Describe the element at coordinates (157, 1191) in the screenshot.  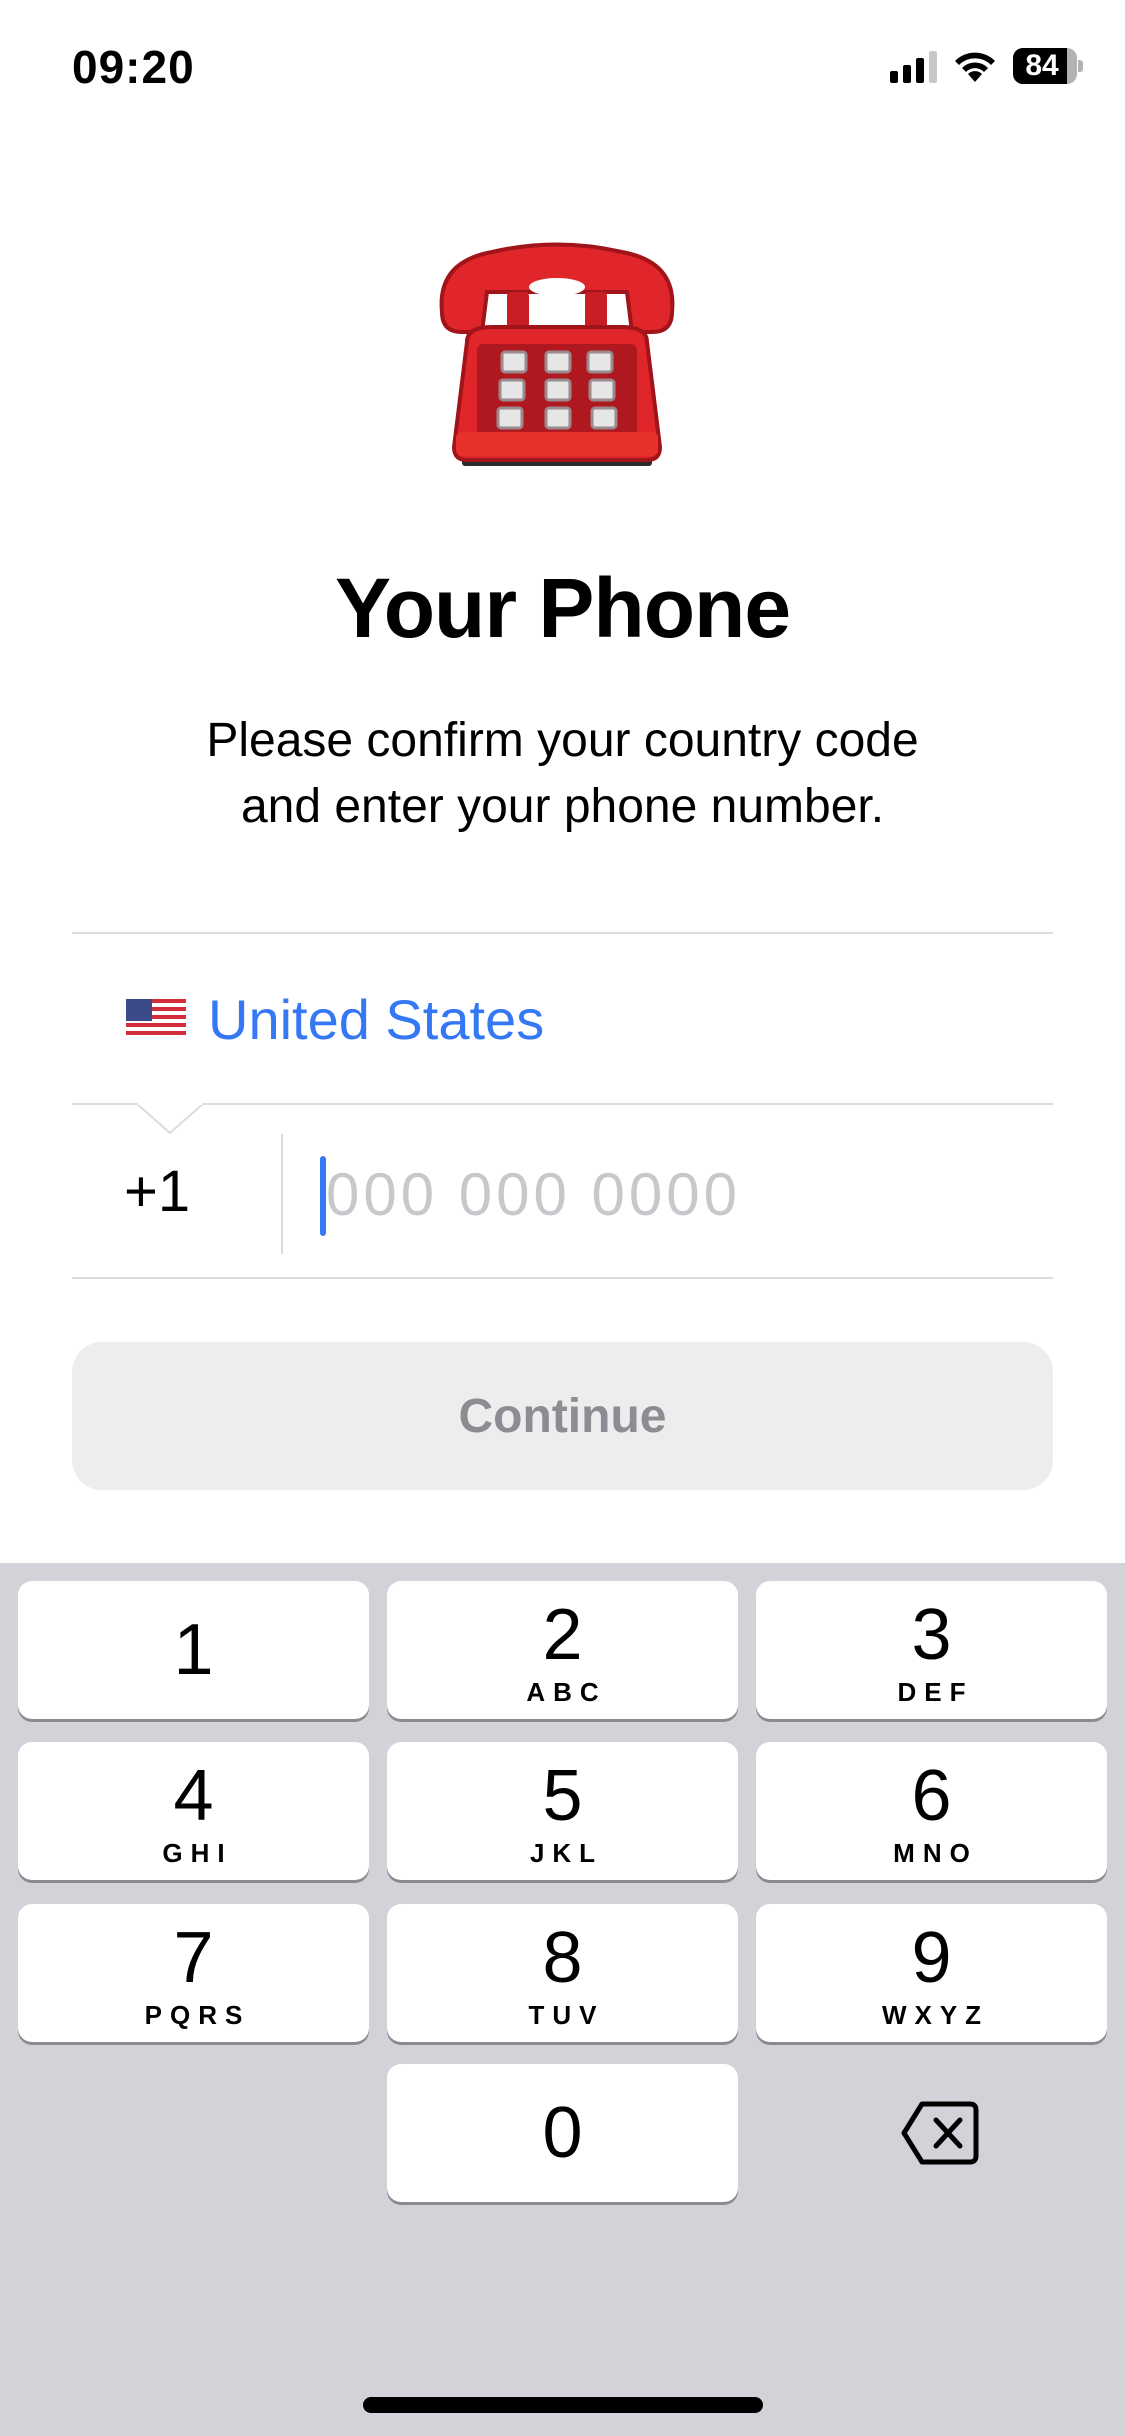
I see `country-code: +1` at that location.